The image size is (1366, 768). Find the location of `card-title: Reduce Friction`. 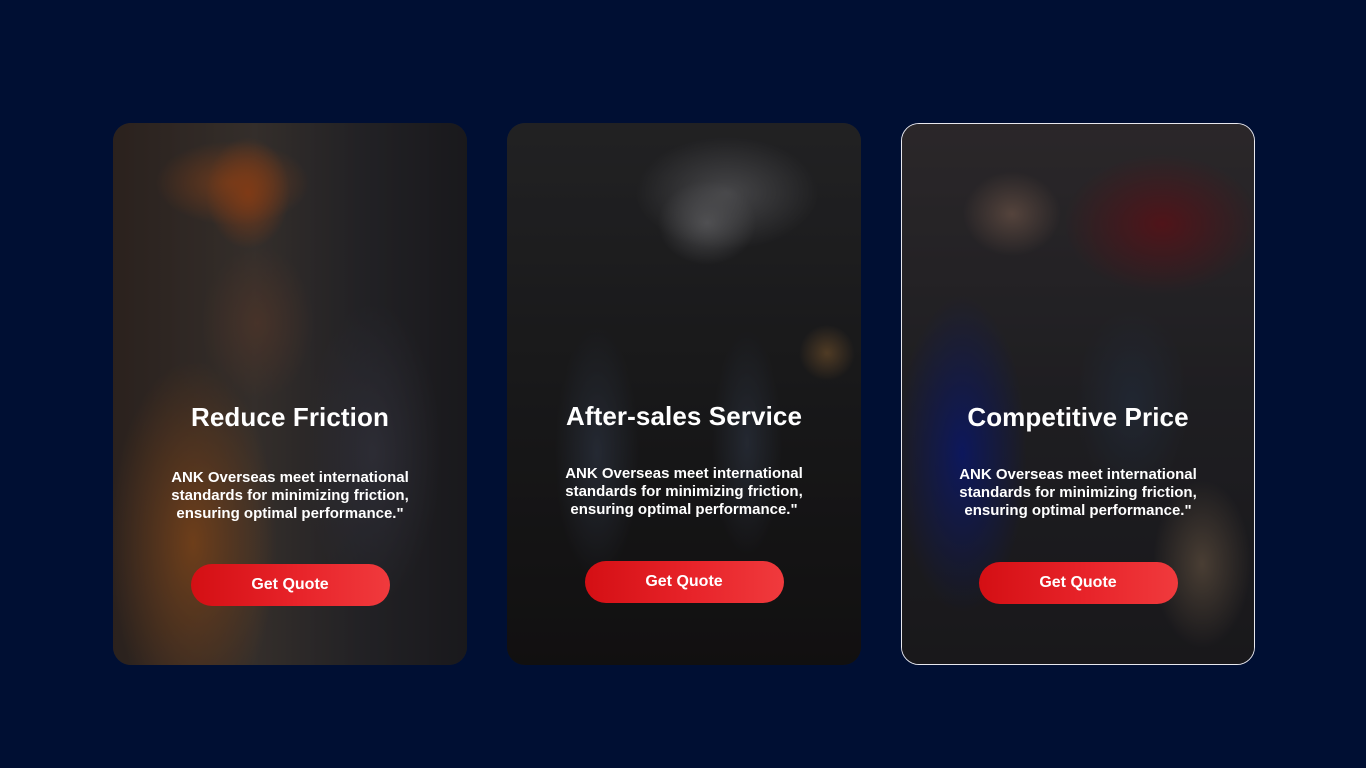

card-title: Reduce Friction is located at coordinates (290, 417).